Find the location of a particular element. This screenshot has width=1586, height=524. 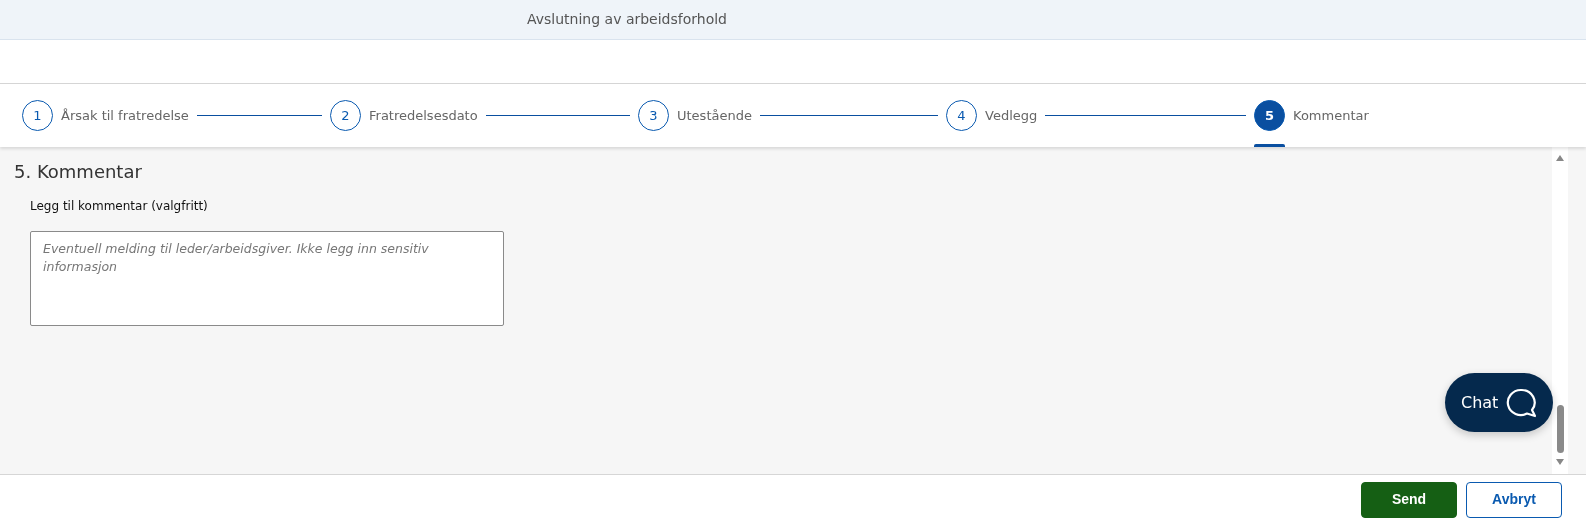

comment-field: Eventuell melding til leder/arbeidsgiver. Ikke legg inn sensitiv informasjon is located at coordinates (267, 278).